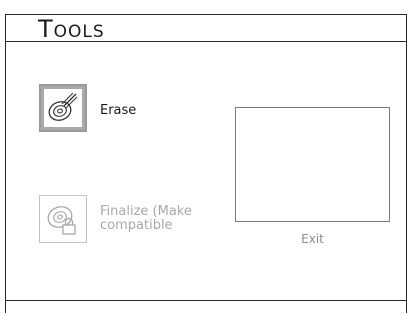 The height and width of the screenshot is (315, 413). I want to click on erase-menu-item: Erase, so click(87, 108).